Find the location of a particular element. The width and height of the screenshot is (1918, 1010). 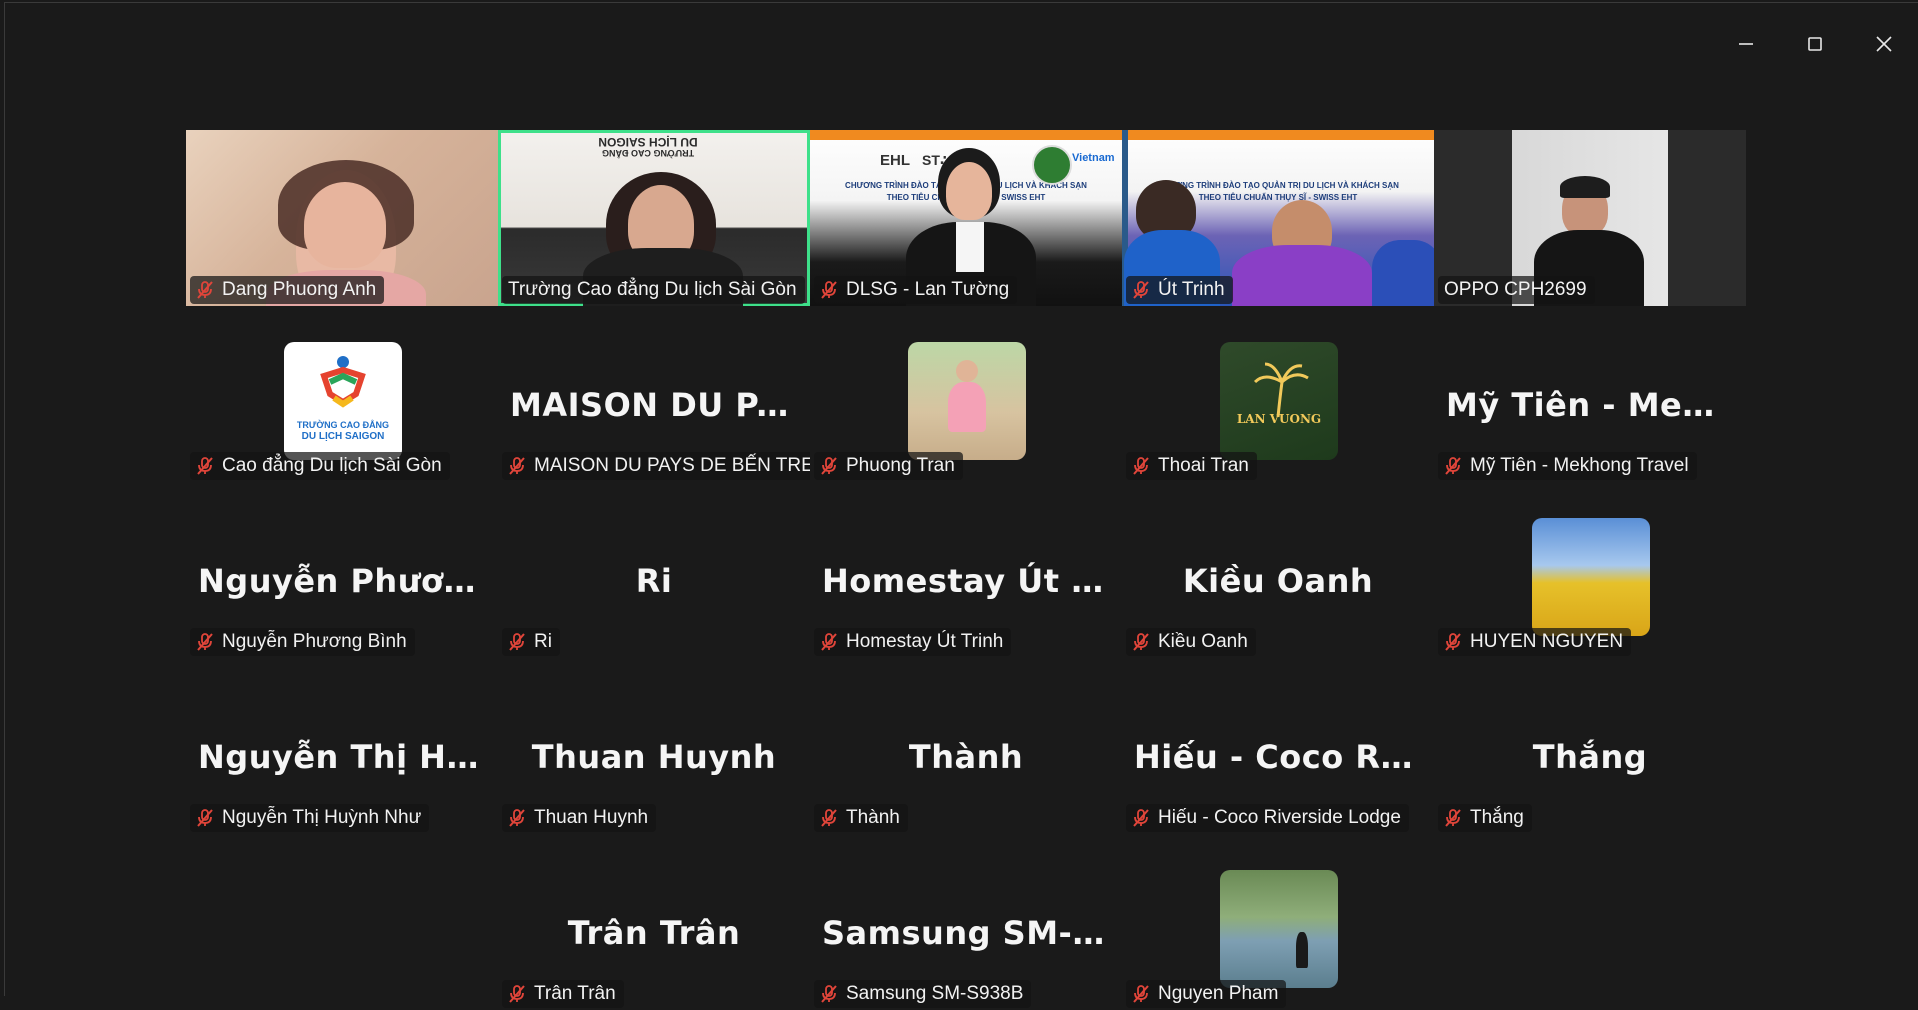

participant-tile: Homestay Út Tr... Homestay Út Trinh is located at coordinates (966, 570).